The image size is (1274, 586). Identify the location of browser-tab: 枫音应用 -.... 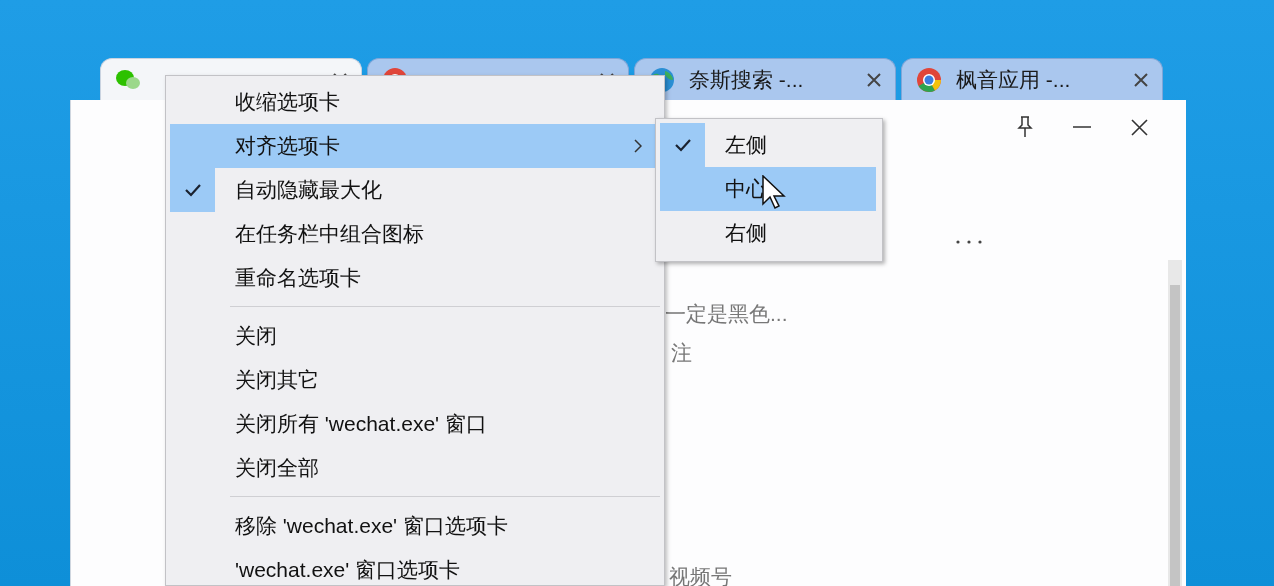
(1032, 79).